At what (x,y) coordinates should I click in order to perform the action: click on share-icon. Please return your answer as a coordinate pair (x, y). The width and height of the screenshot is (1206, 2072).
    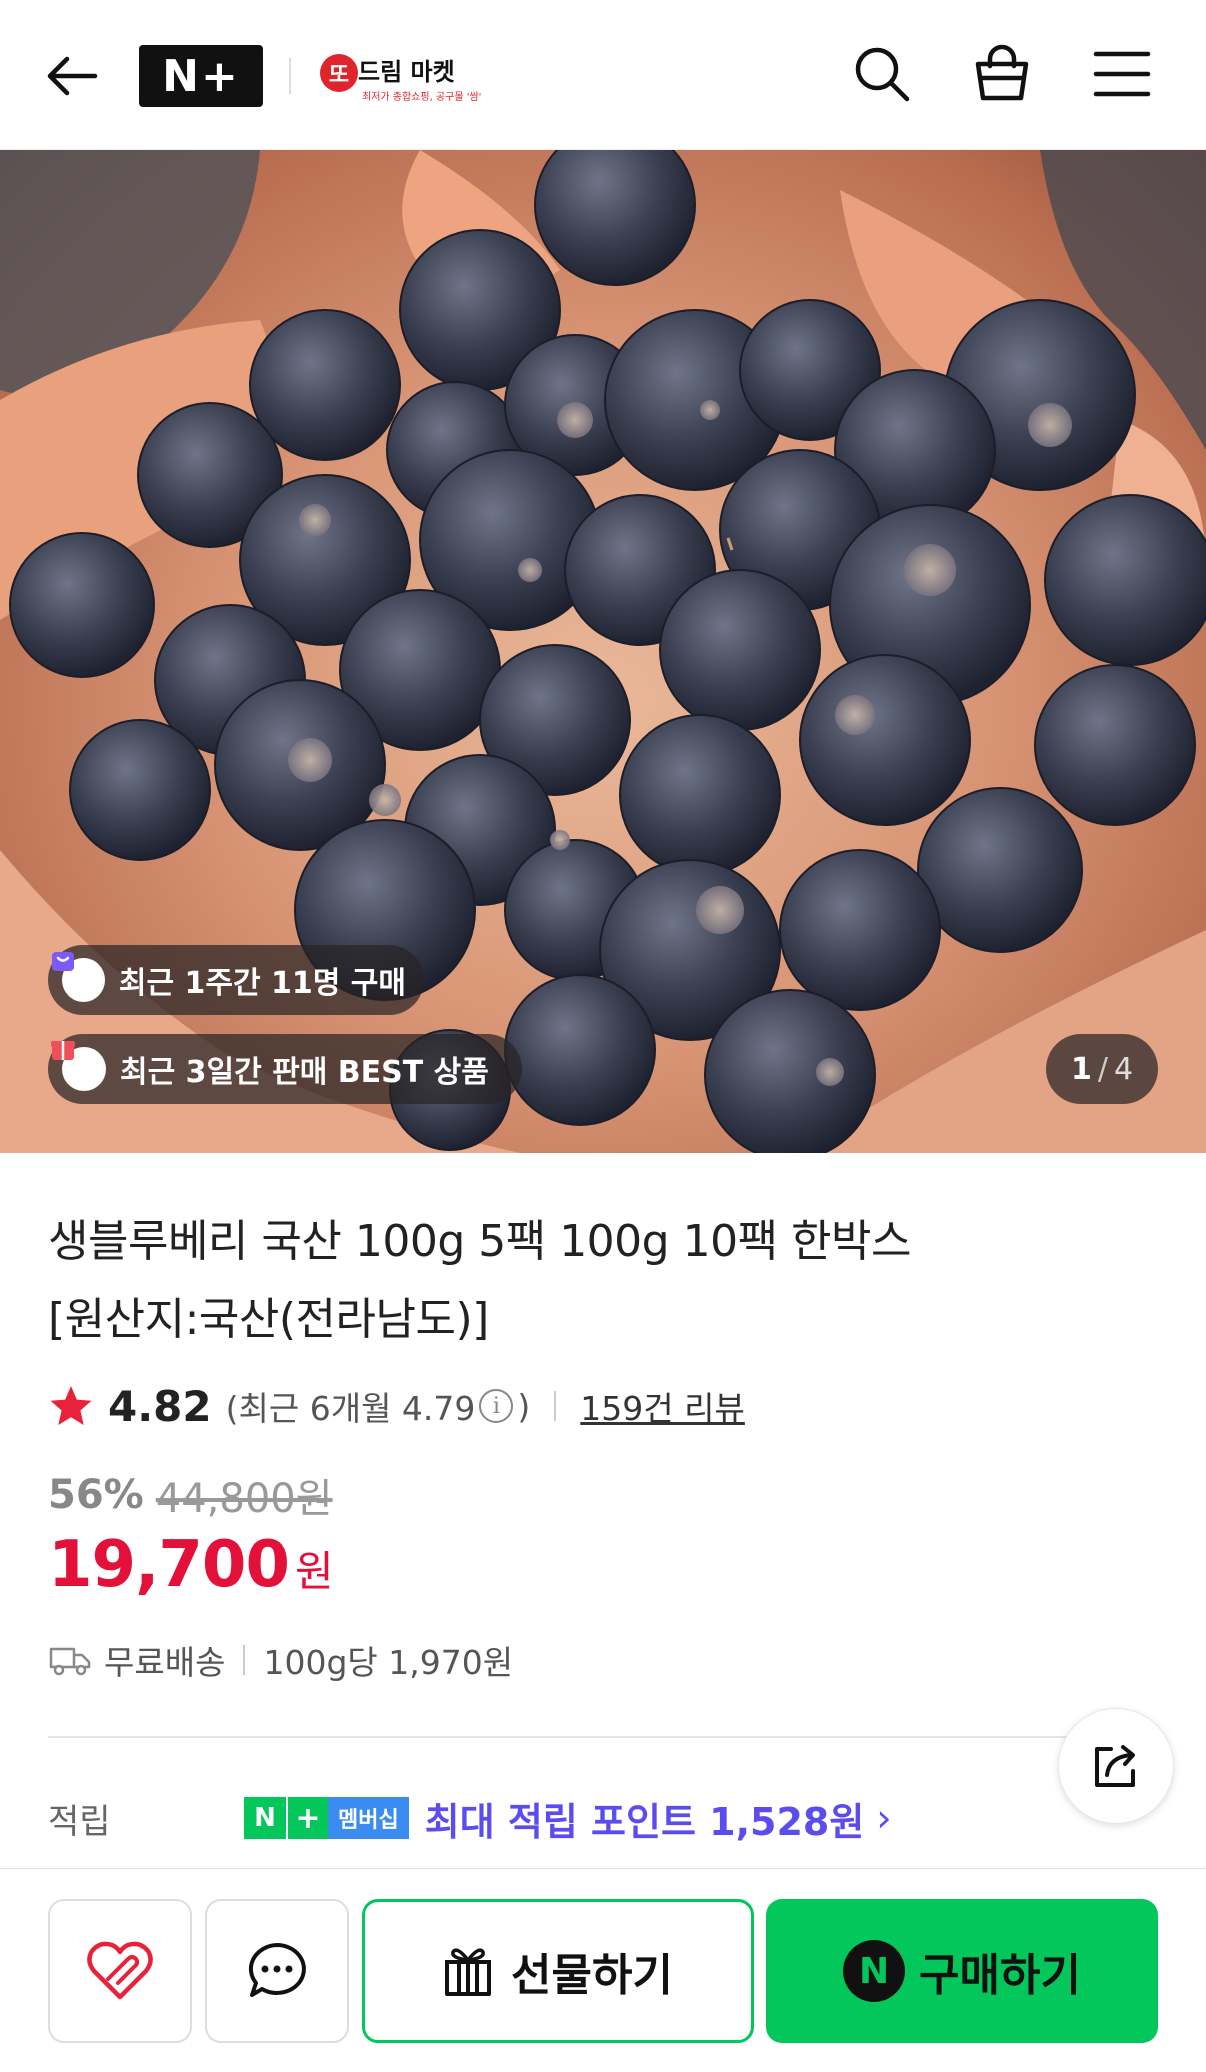
    Looking at the image, I should click on (1115, 1766).